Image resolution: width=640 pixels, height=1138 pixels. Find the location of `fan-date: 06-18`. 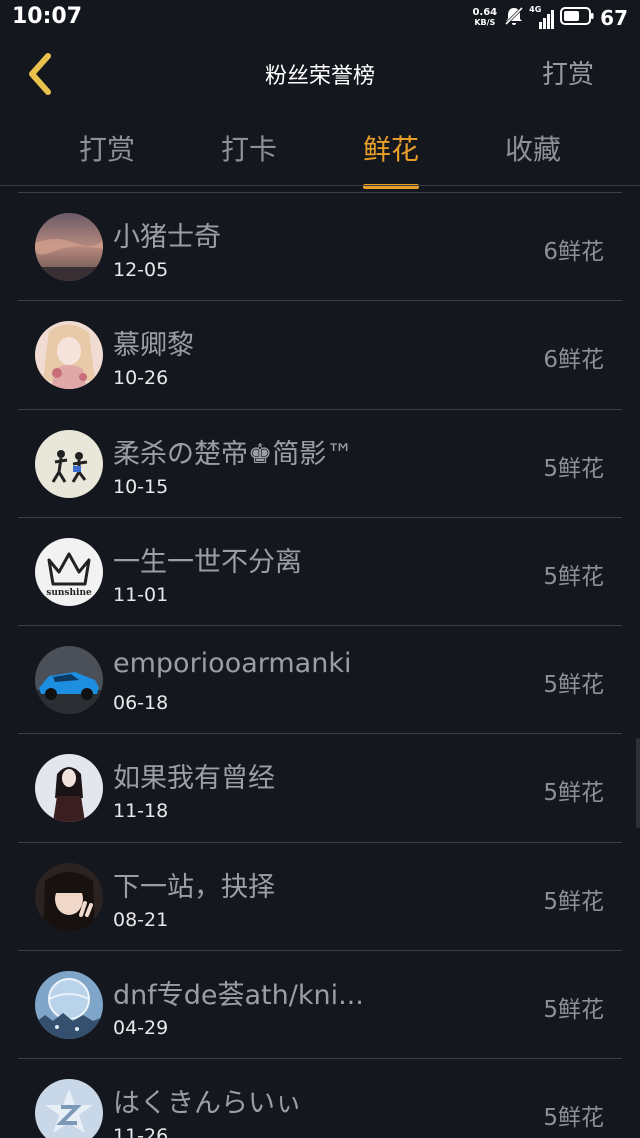

fan-date: 06-18 is located at coordinates (141, 703).